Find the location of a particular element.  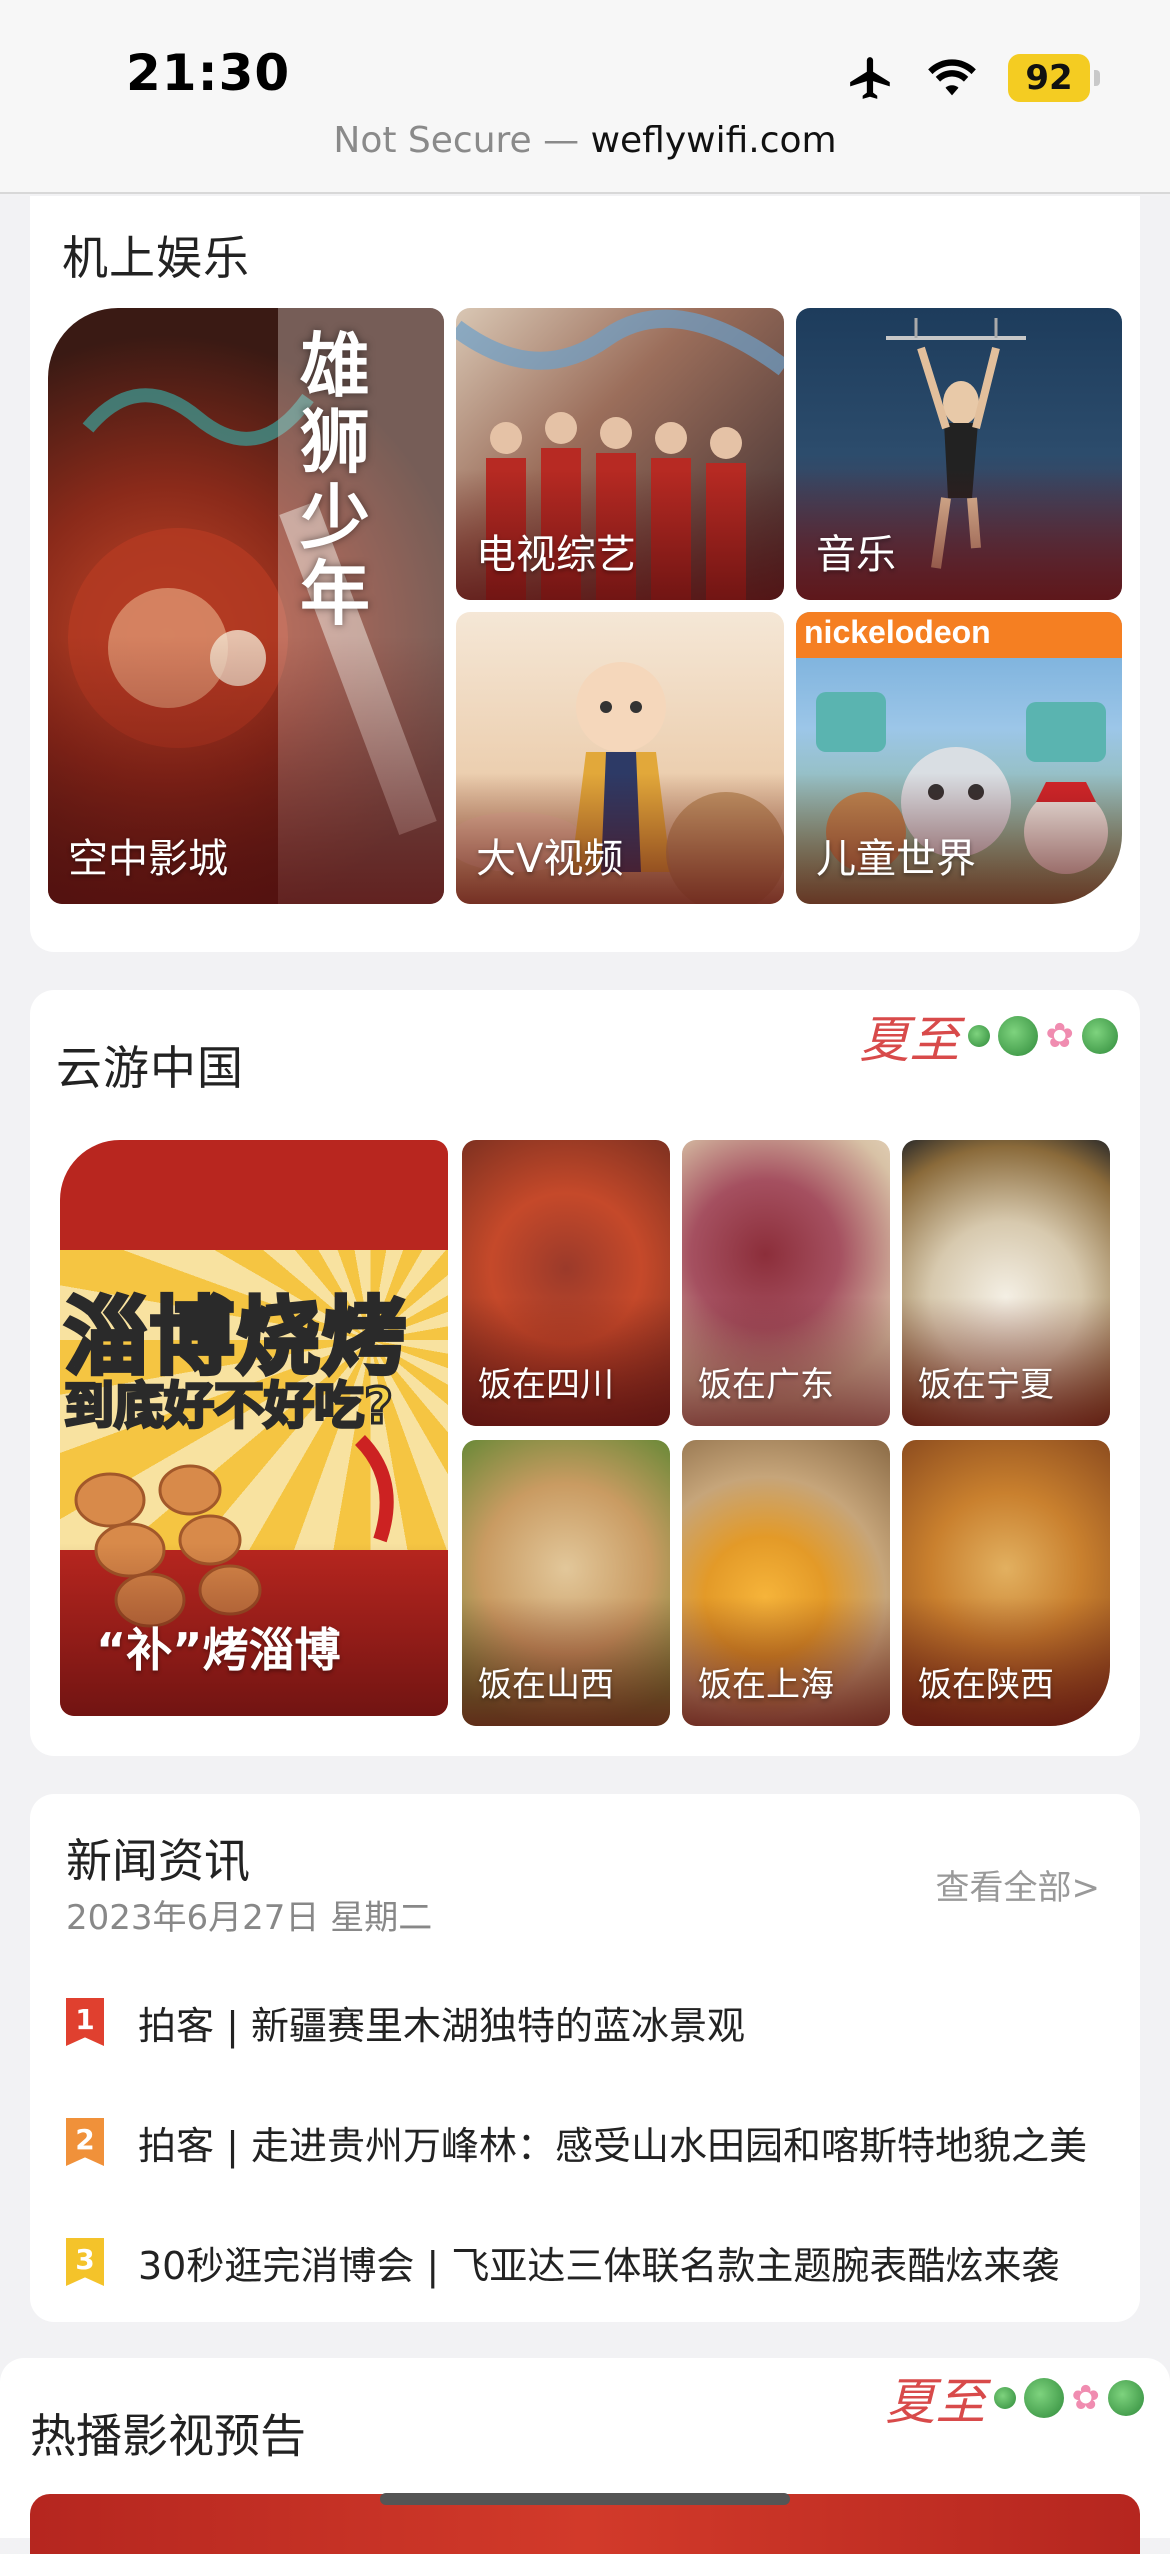

tile-food-shanxi: 饭在山西 is located at coordinates (566, 1583).